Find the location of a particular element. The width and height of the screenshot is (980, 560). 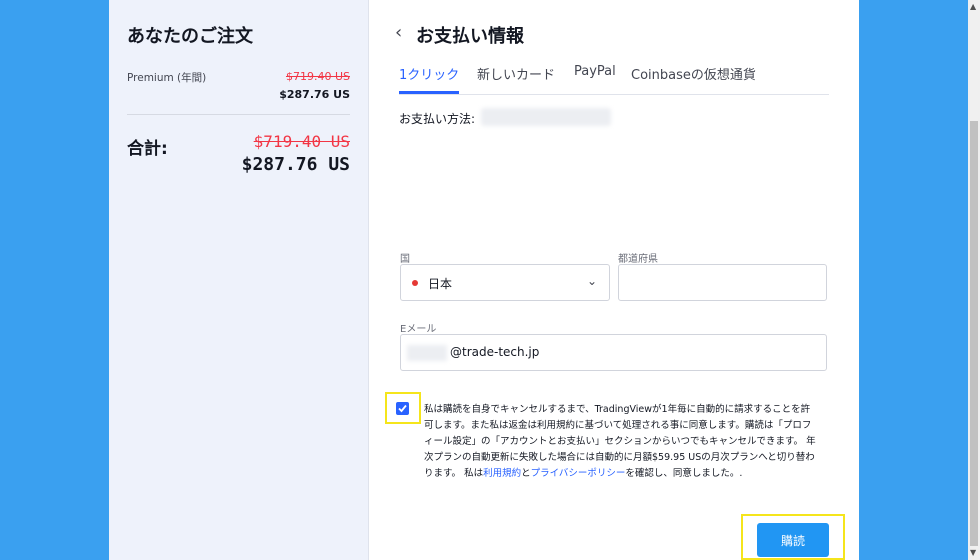

consent-checkbox is located at coordinates (402, 408).